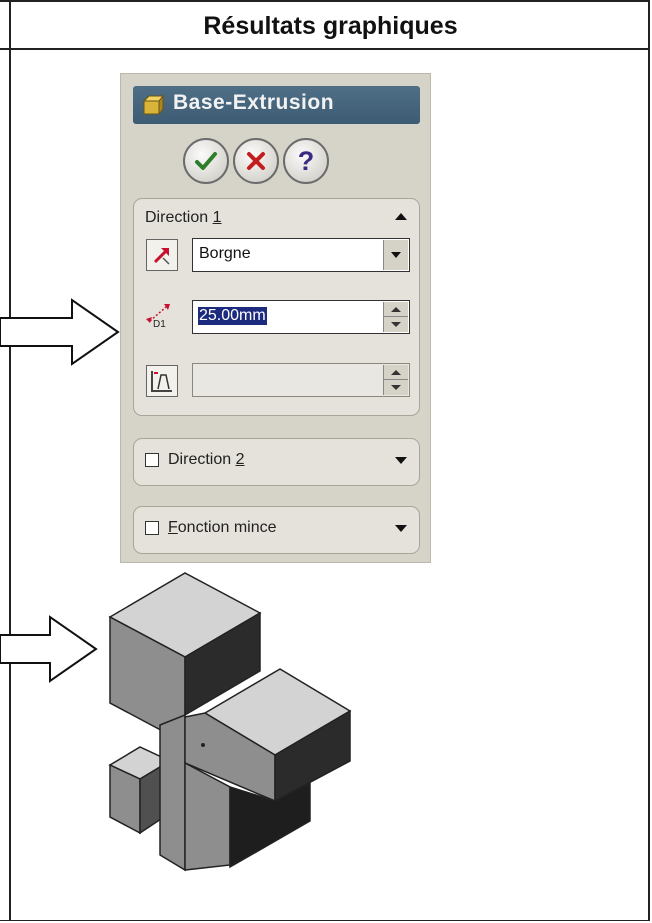  Describe the element at coordinates (301, 317) in the screenshot. I see `depth-input: 25.00mm` at that location.